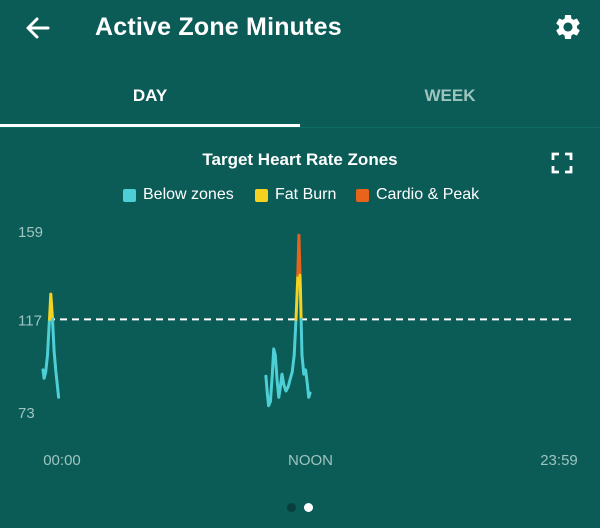 Image resolution: width=600 pixels, height=528 pixels. I want to click on x-tick-label: 23:59, so click(559, 460).